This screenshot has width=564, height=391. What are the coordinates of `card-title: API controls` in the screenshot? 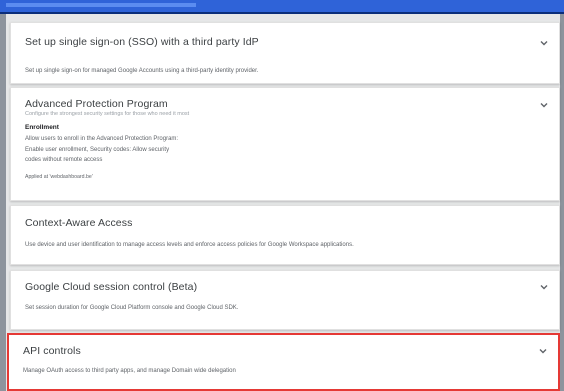 It's located at (52, 351).